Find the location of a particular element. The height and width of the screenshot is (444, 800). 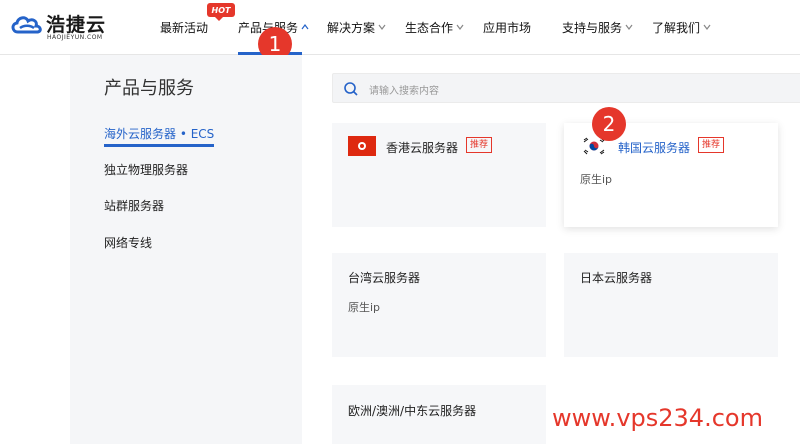

sidebar-active-indicator is located at coordinates (159, 145).